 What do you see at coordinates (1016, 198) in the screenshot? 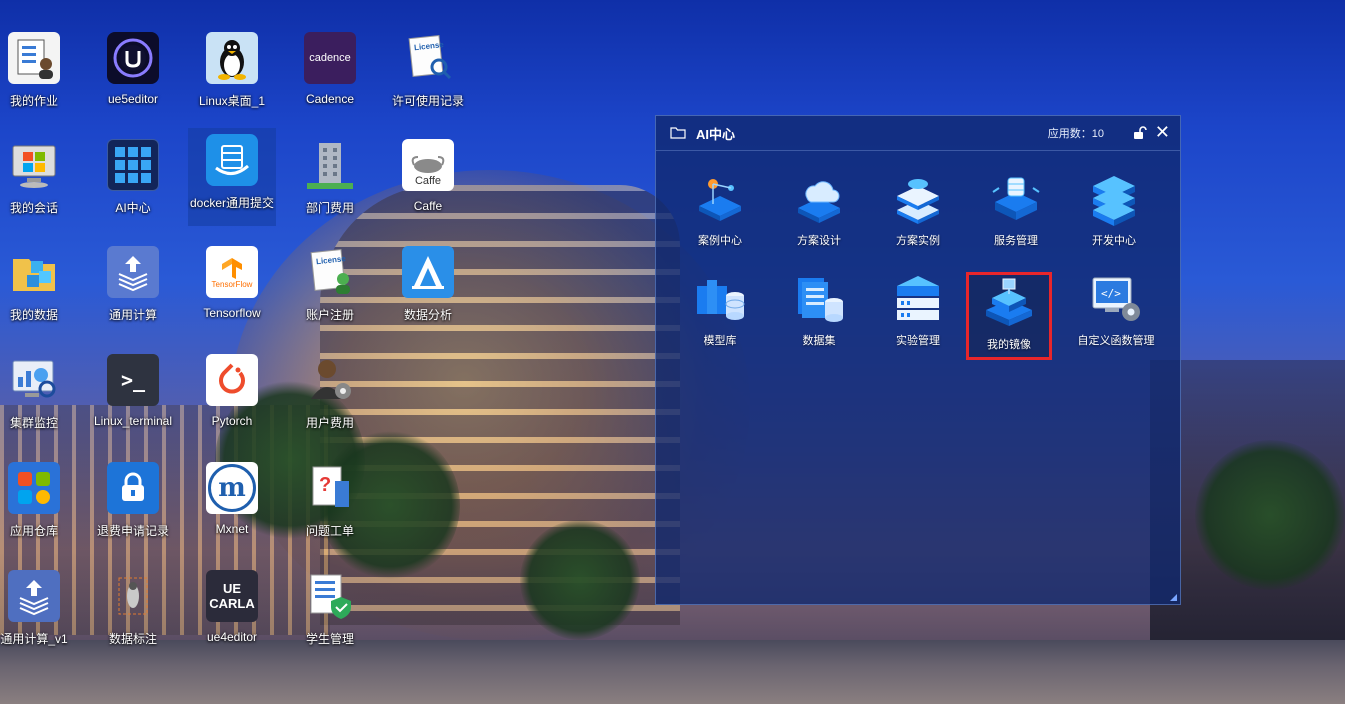
I see `service-cube-icon` at bounding box center [1016, 198].